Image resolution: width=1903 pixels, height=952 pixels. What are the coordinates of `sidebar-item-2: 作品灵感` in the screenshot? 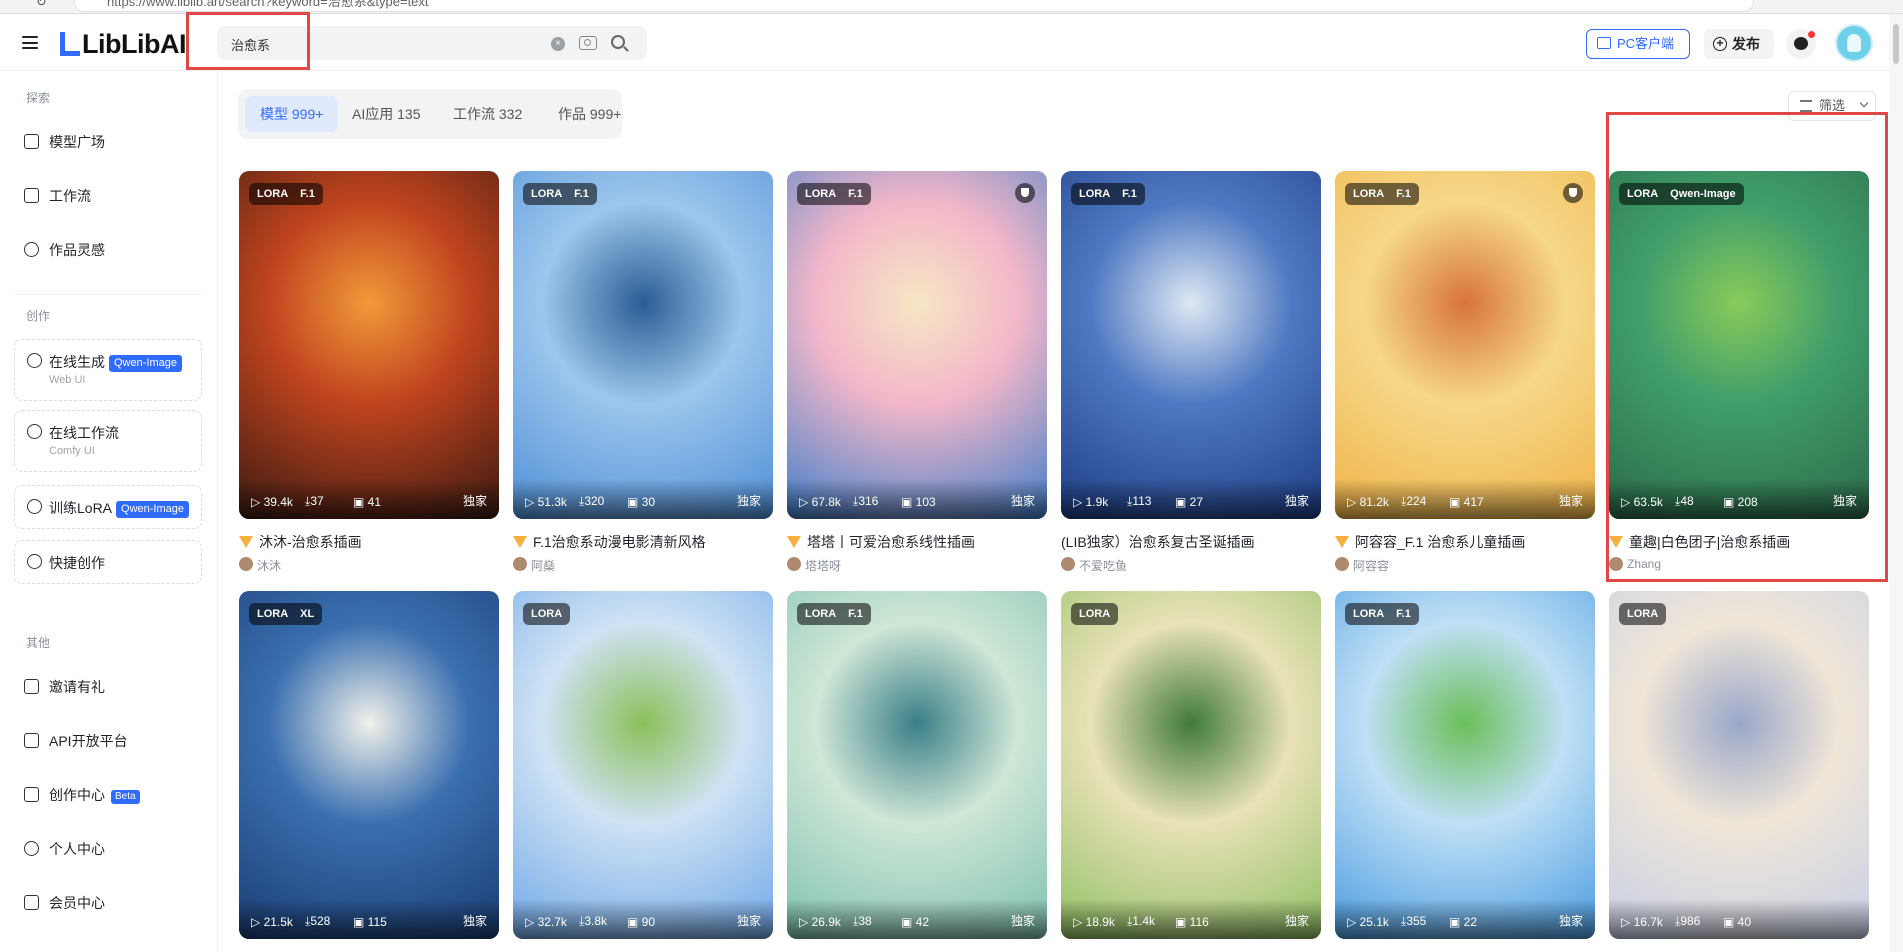 It's located at (64, 250).